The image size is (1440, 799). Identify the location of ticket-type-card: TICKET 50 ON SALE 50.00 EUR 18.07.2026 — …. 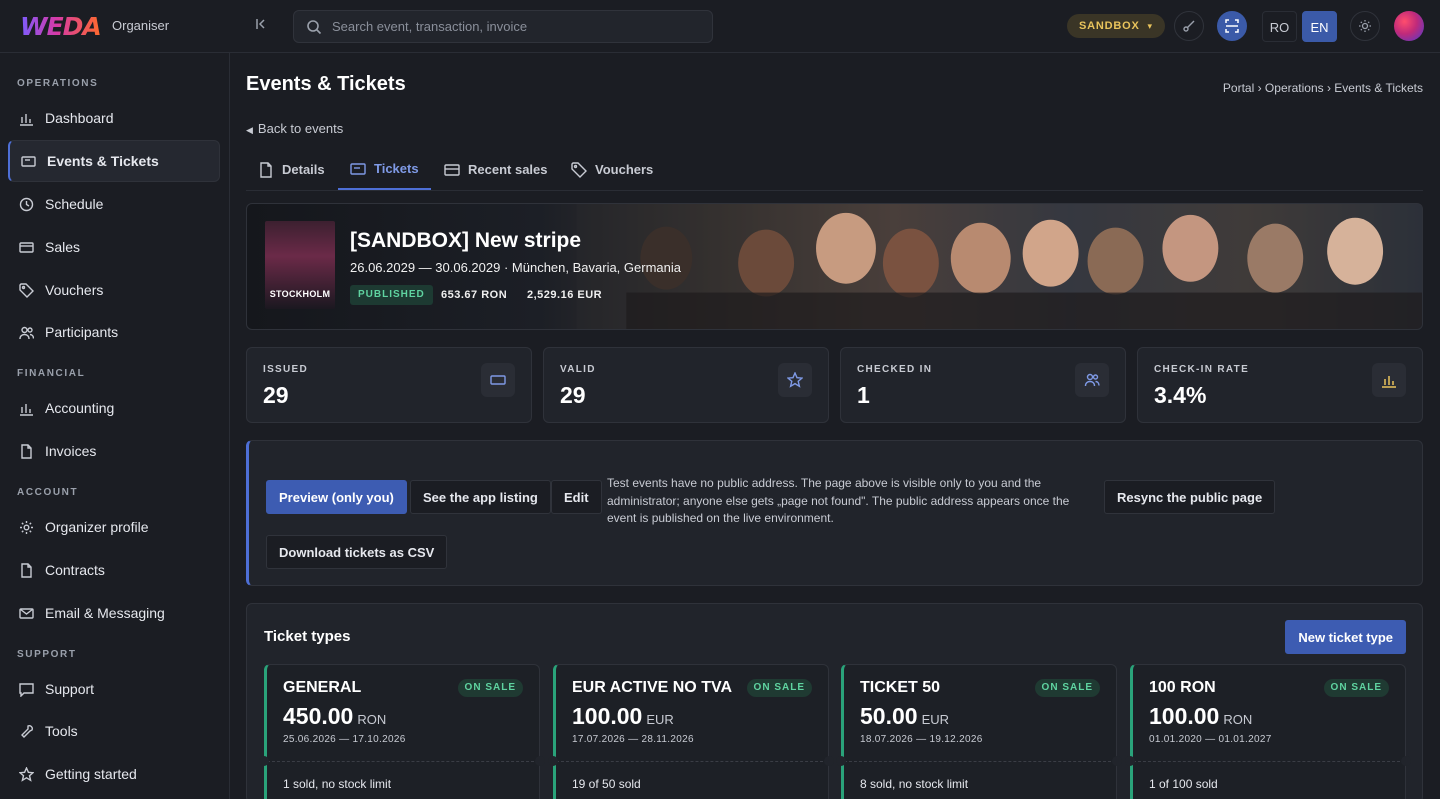
(979, 731).